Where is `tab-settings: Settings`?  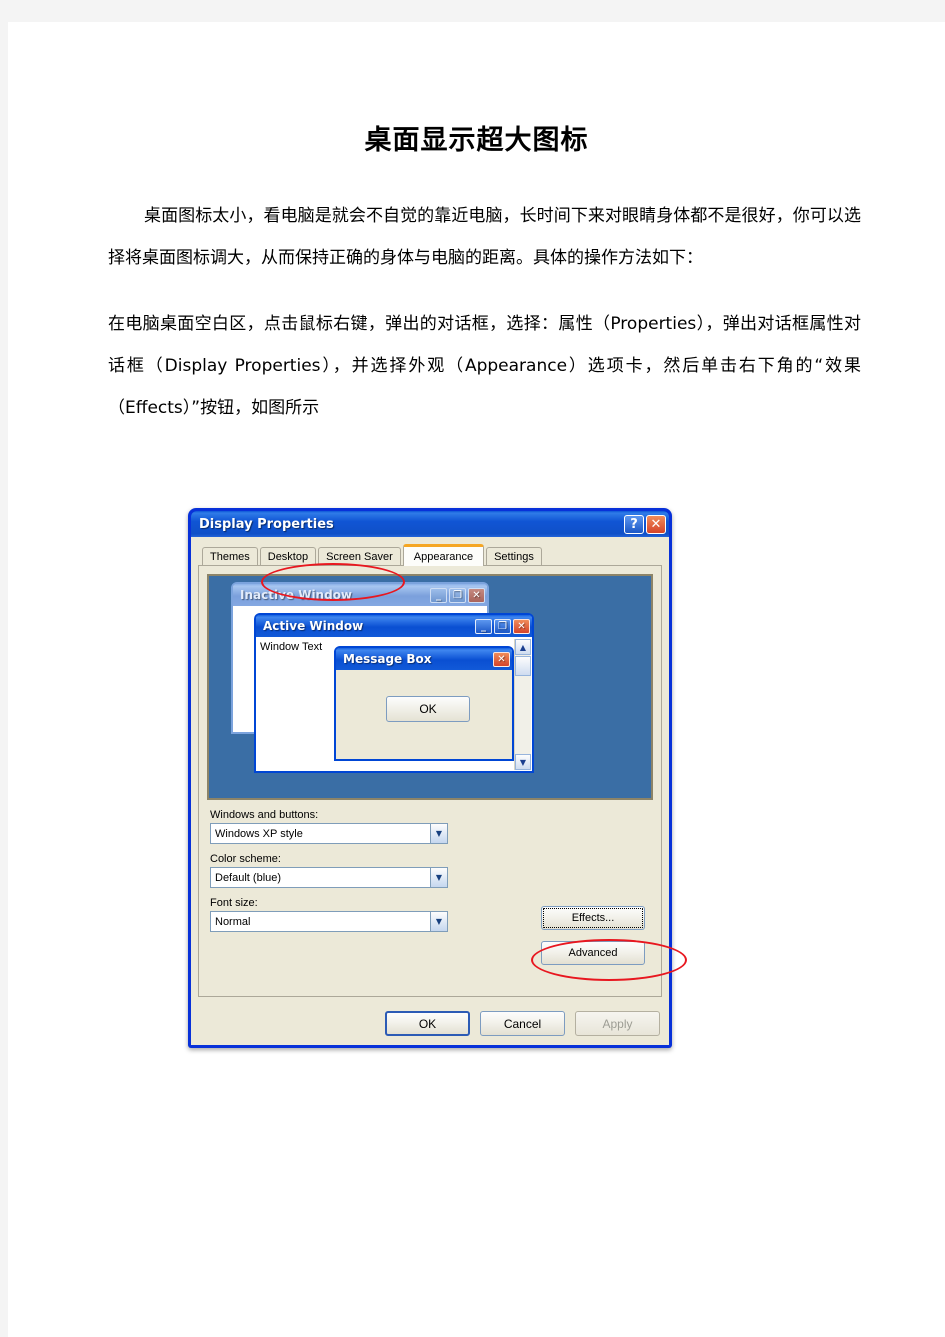
tab-settings: Settings is located at coordinates (514, 556).